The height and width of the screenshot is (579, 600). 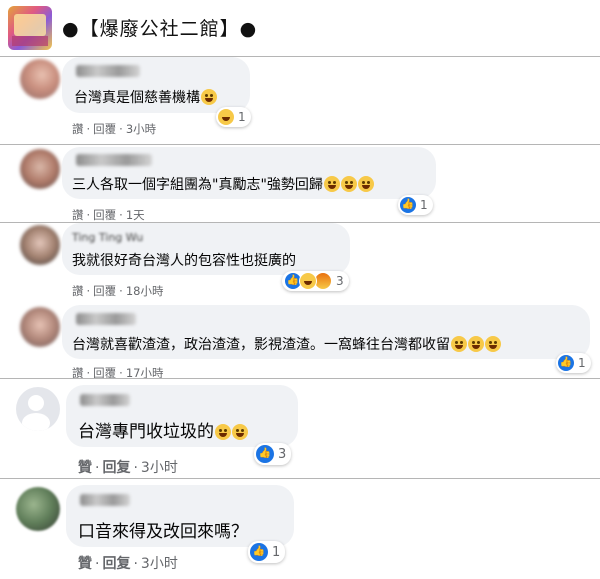 I want to click on comment-item: 三人各取一個字組團為"真勵志"強勢回歸 👍 1 讚 · 回覆 · 1天, so click(x=300, y=183).